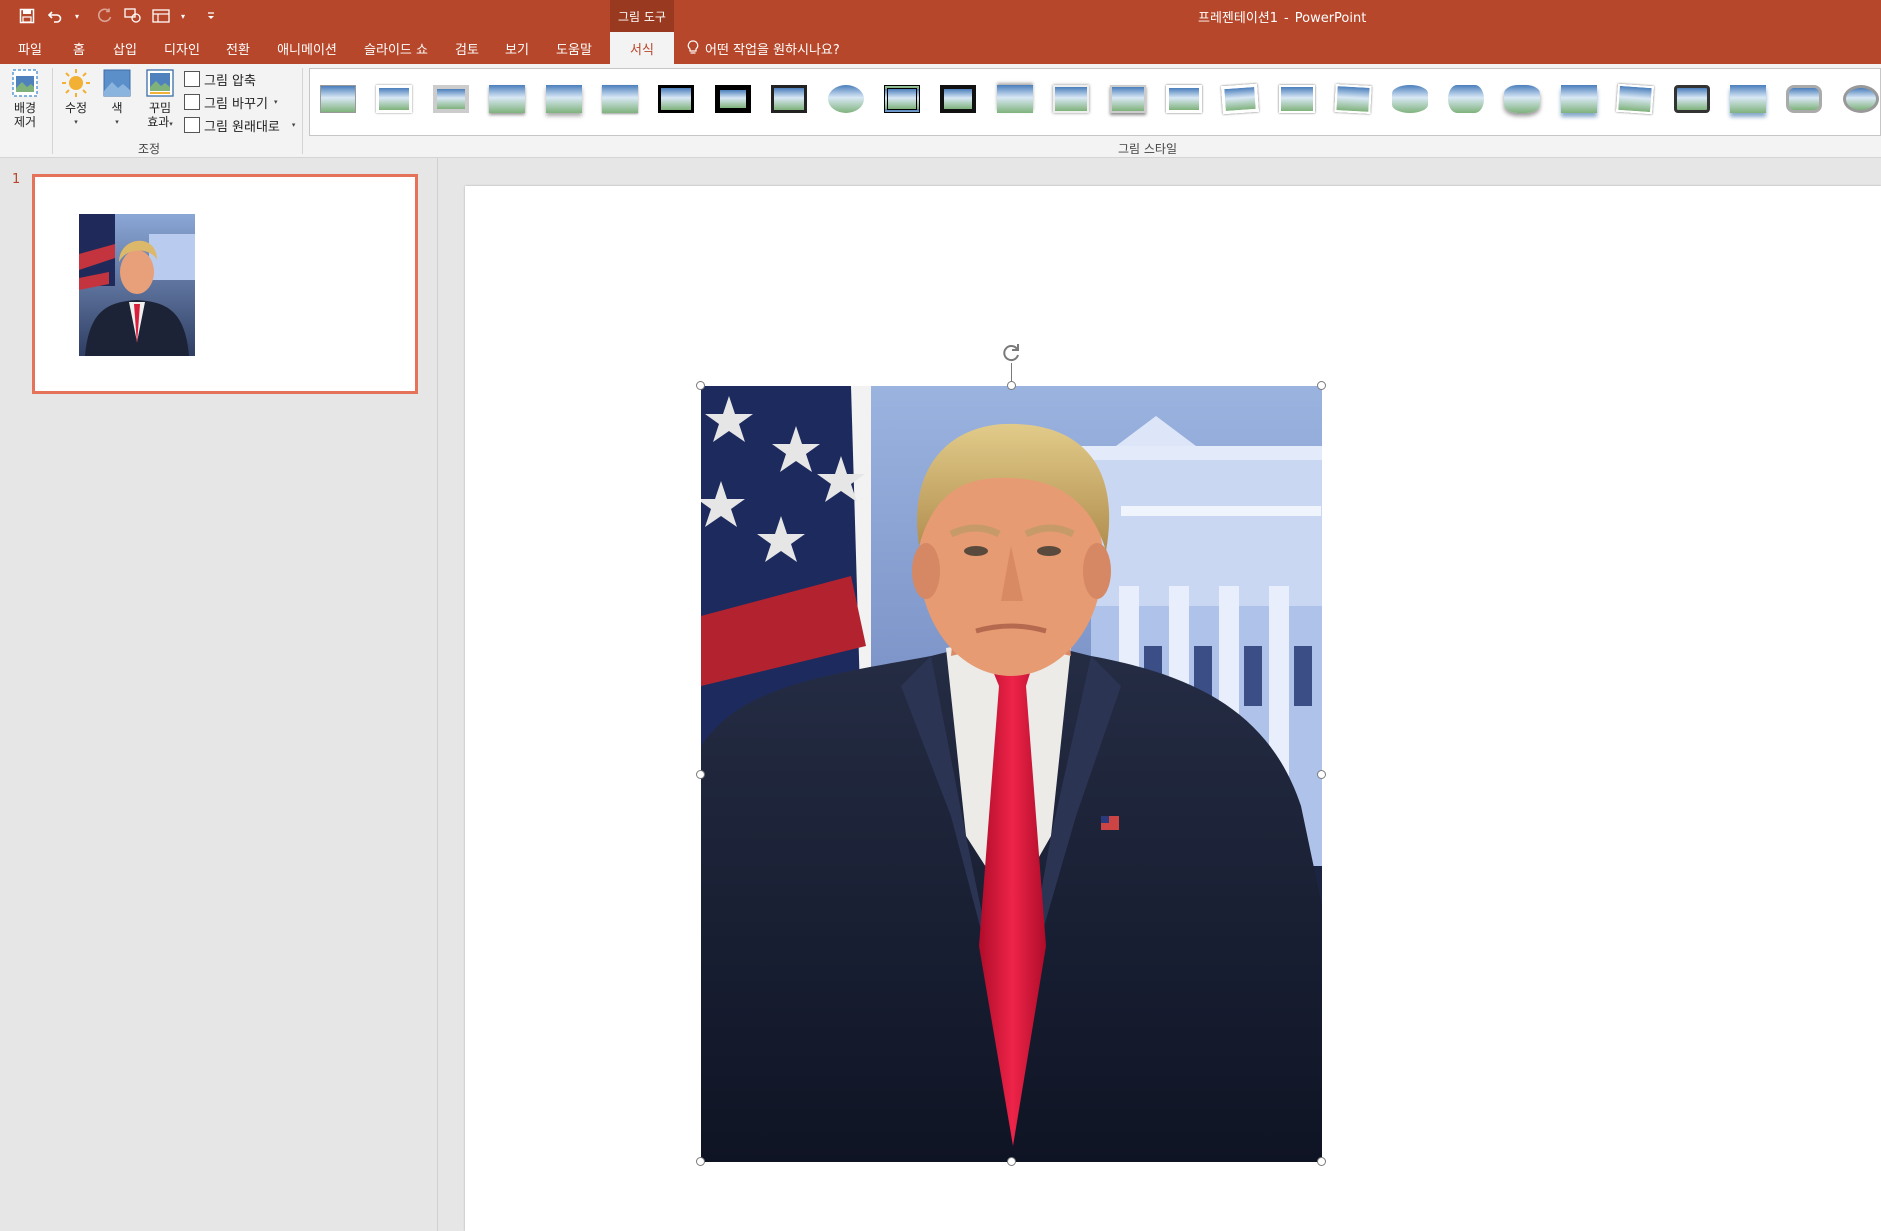 Image resolution: width=1881 pixels, height=1231 pixels. Describe the element at coordinates (1011, 1161) in the screenshot. I see `resize-handle-bottom` at that location.